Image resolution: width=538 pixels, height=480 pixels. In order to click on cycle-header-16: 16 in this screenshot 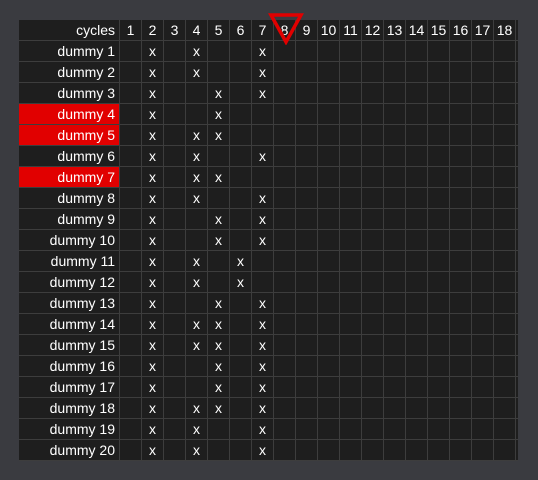, I will do `click(461, 30)`.